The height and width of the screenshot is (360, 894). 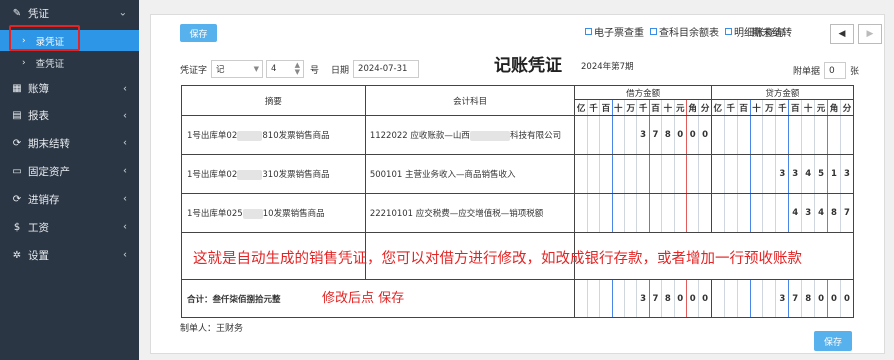 I want to click on link-account-balance: 查科目余额表, so click(x=684, y=31).